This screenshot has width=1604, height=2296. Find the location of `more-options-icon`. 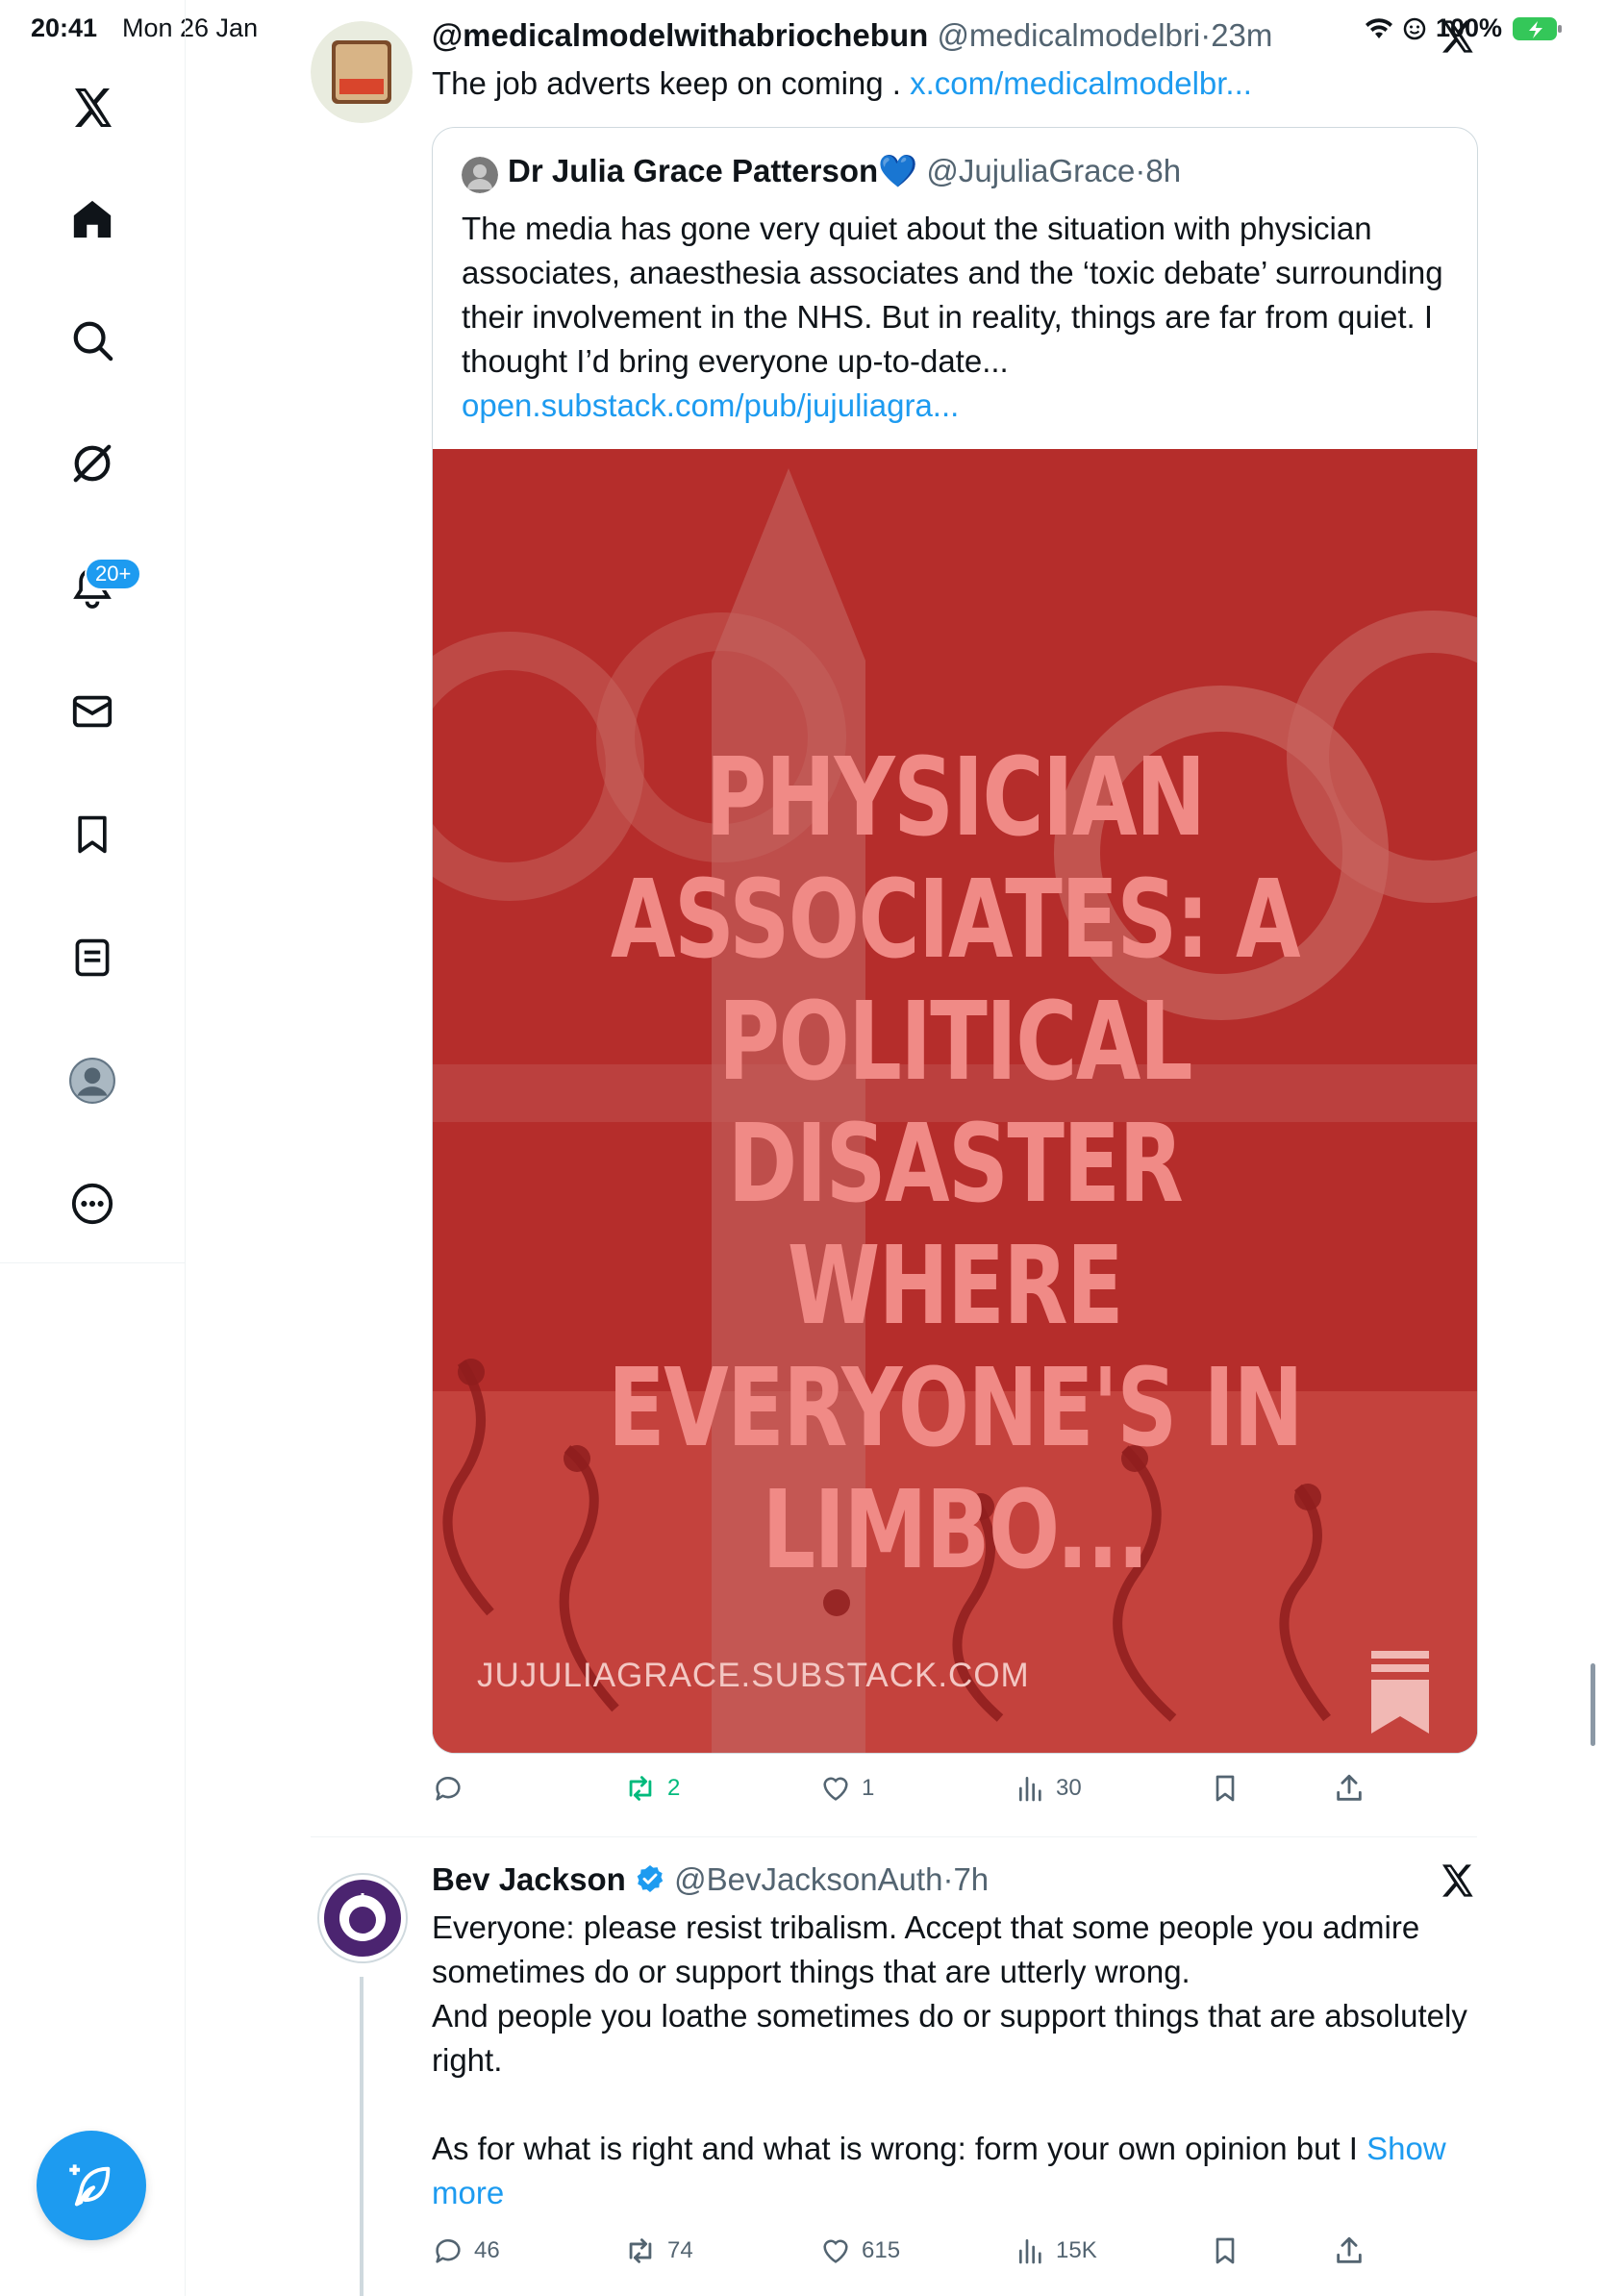

more-options-icon is located at coordinates (92, 1203).